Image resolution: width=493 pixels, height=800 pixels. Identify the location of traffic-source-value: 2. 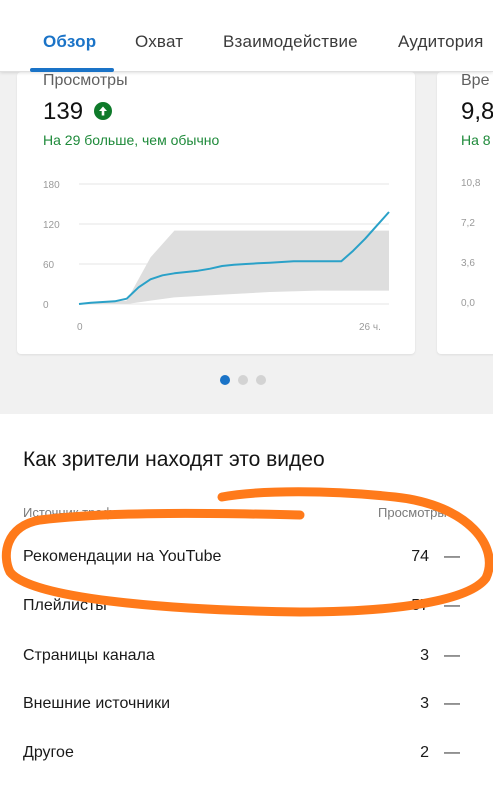
(424, 752).